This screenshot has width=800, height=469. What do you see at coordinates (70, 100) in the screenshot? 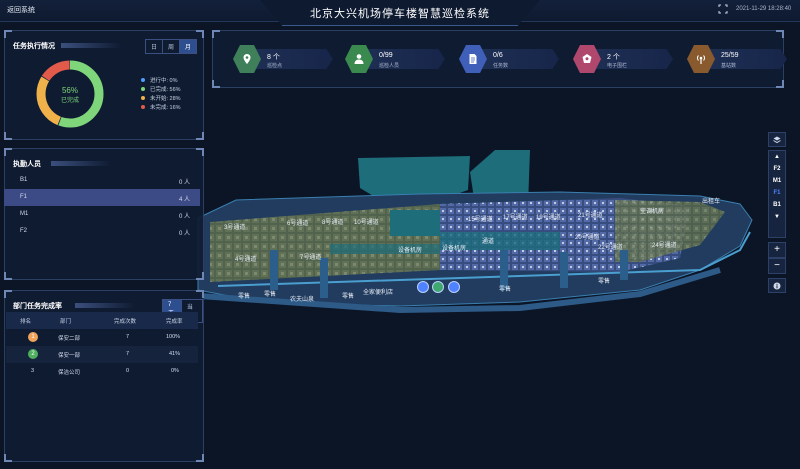
I see `donut-label: 已完成` at bounding box center [70, 100].